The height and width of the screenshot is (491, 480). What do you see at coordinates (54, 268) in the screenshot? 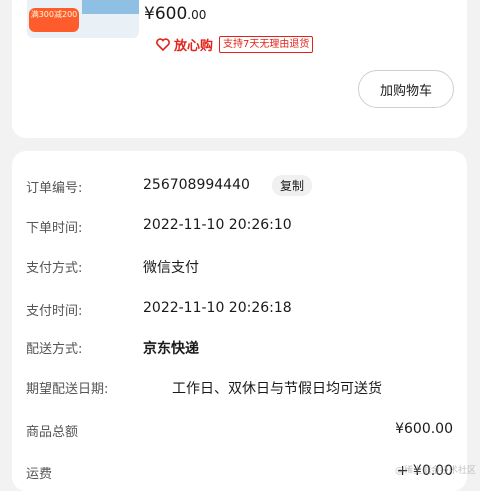
I see `payment-method-label: 支付方式:` at bounding box center [54, 268].